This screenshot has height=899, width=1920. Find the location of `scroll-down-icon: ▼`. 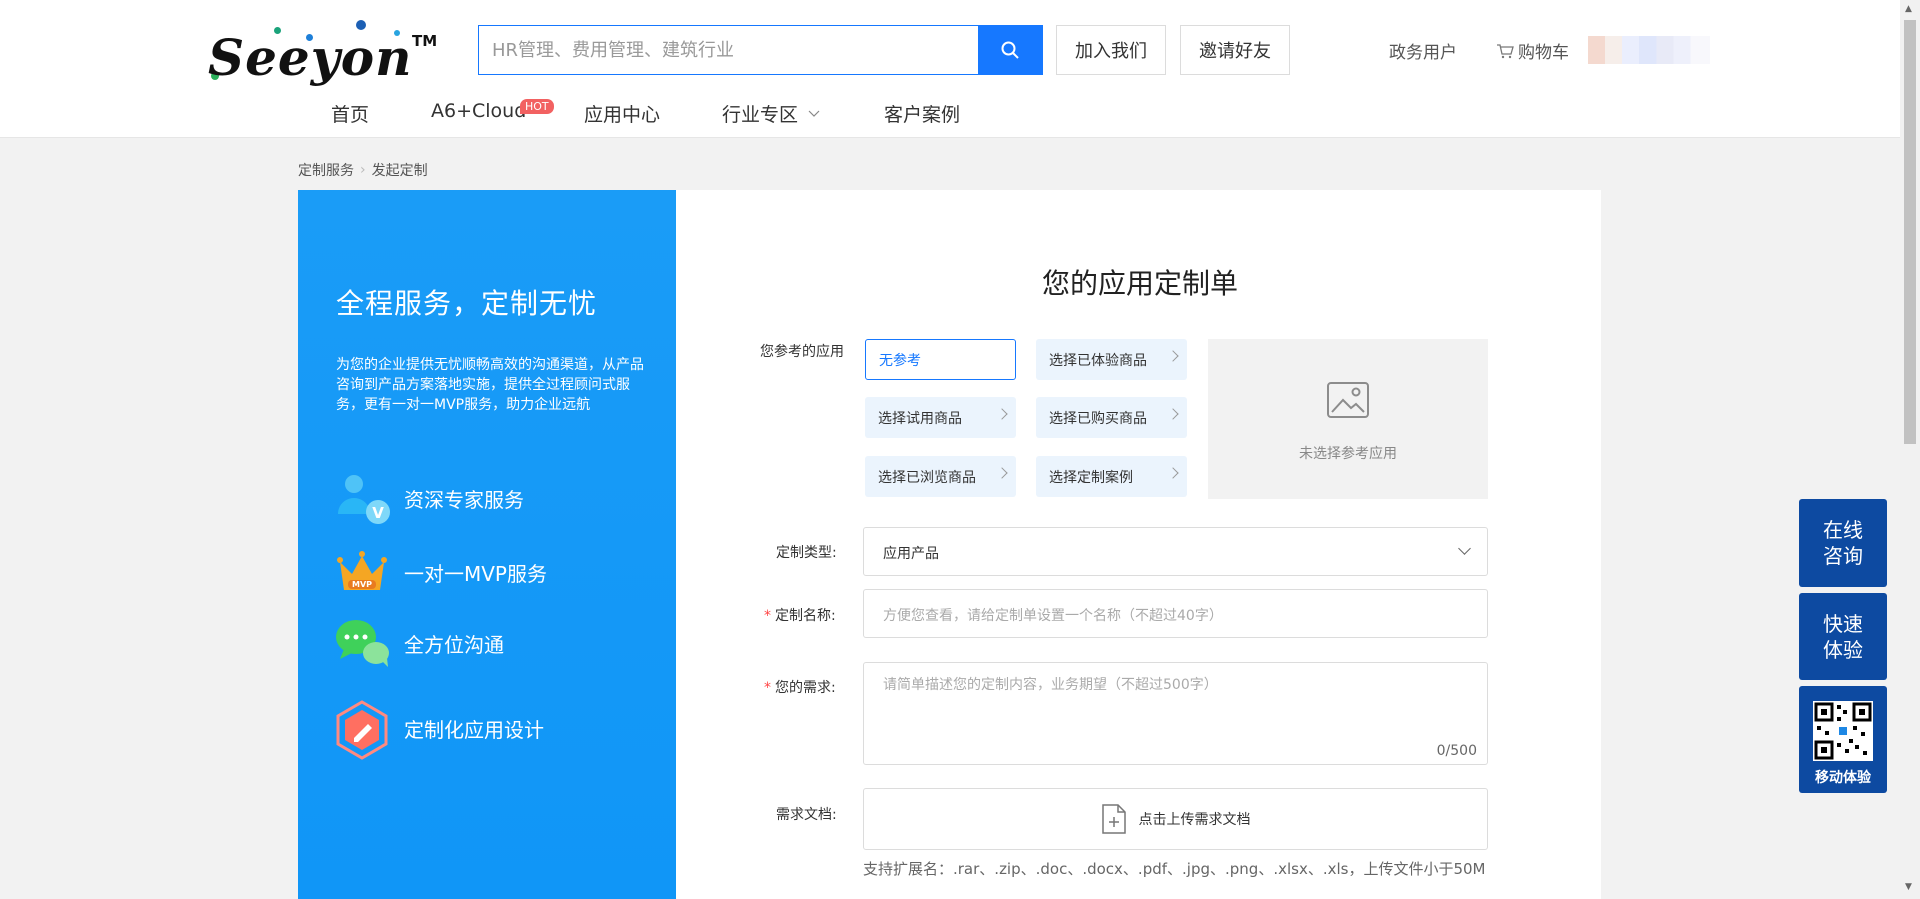

scroll-down-icon: ▼ is located at coordinates (1908, 887).